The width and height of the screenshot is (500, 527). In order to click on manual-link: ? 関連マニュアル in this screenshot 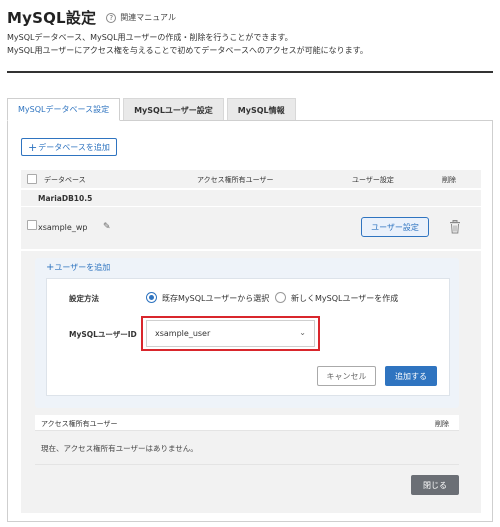, I will do `click(141, 17)`.